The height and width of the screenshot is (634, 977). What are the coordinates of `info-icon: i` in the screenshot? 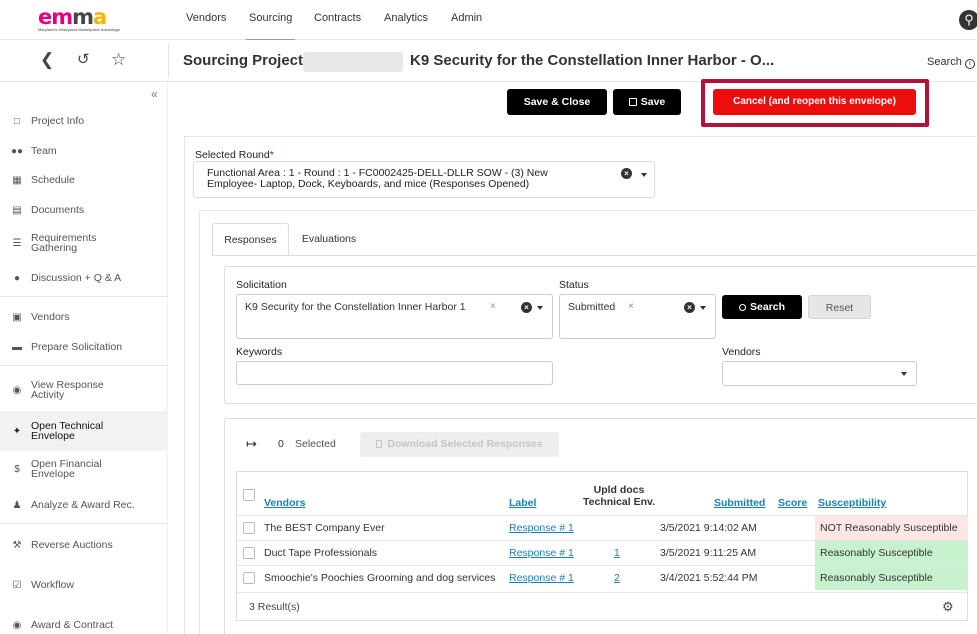 It's located at (969, 64).